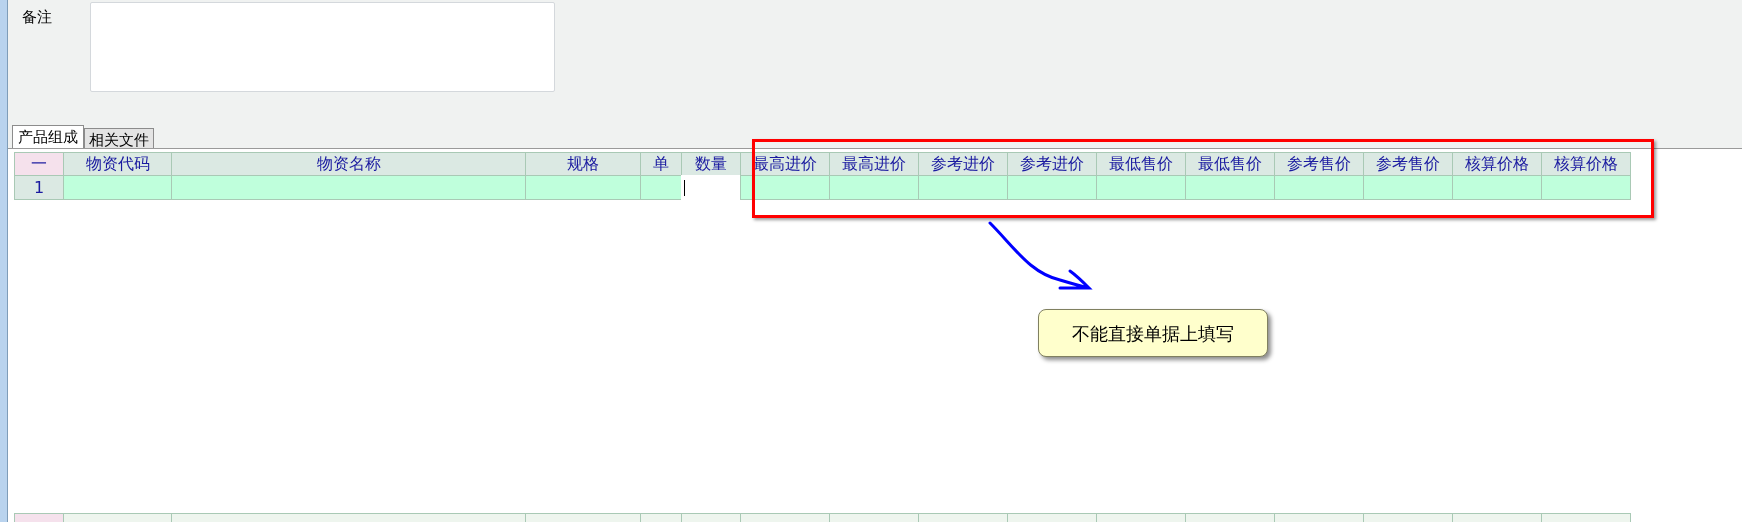  What do you see at coordinates (661, 164) in the screenshot?
I see `column-header: 单` at bounding box center [661, 164].